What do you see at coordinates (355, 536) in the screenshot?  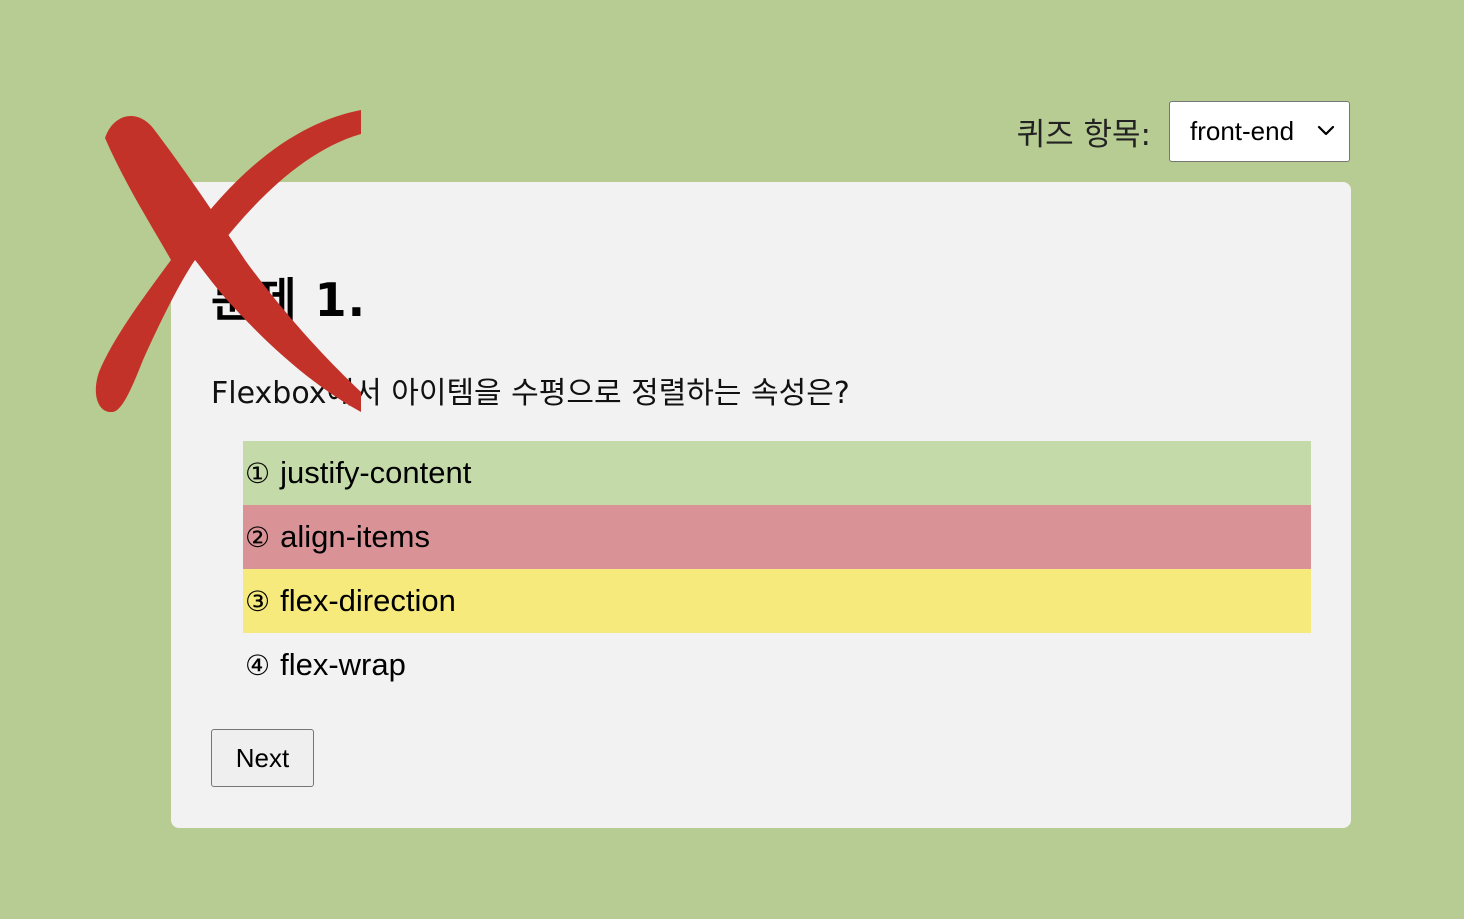 I see `option-label: align-items` at bounding box center [355, 536].